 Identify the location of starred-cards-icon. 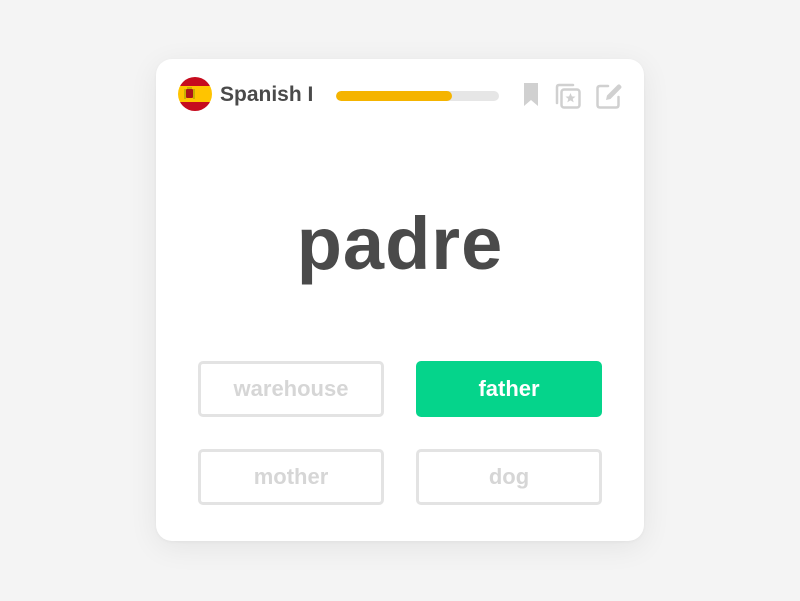
(567, 95).